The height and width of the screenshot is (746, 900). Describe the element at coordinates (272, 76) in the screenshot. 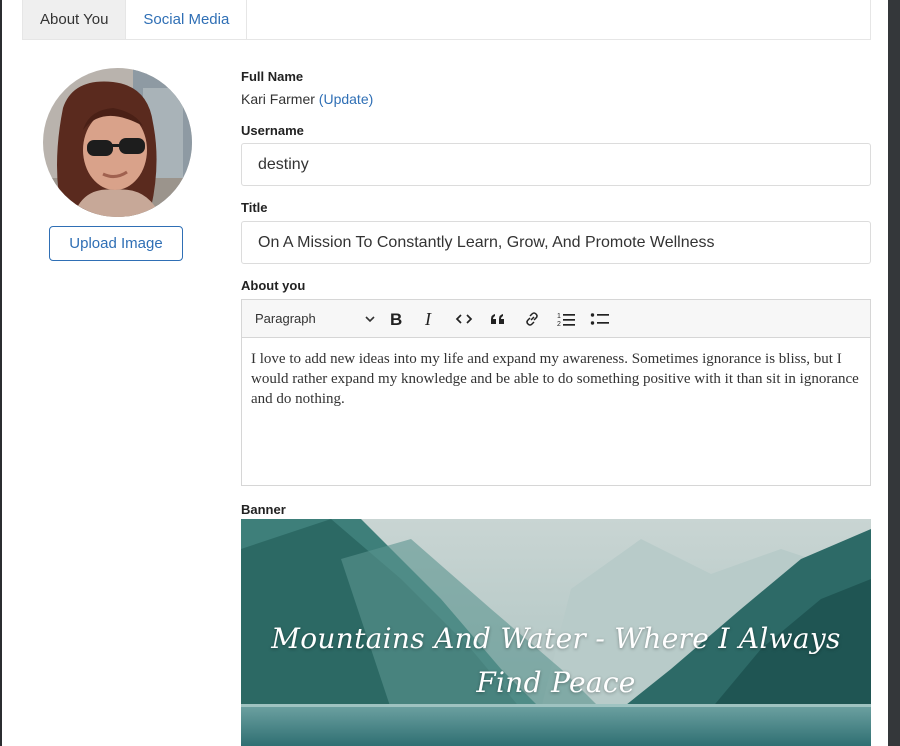

I see `full-name-label: Full Name` at that location.